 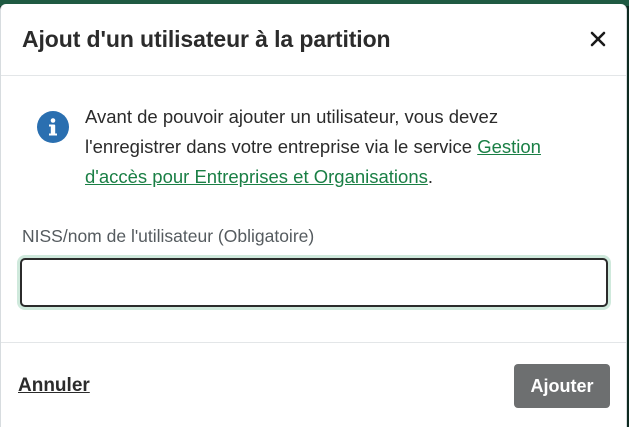 What do you see at coordinates (168, 236) in the screenshot?
I see `niss-field-label: NISS/nom de l'utilisateur (Obligatoire)` at bounding box center [168, 236].